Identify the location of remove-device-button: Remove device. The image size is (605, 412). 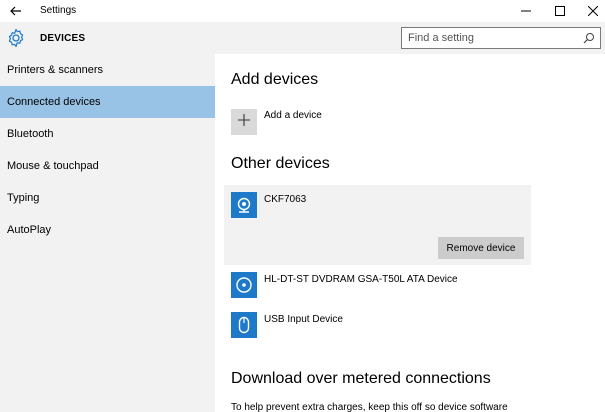
(481, 248).